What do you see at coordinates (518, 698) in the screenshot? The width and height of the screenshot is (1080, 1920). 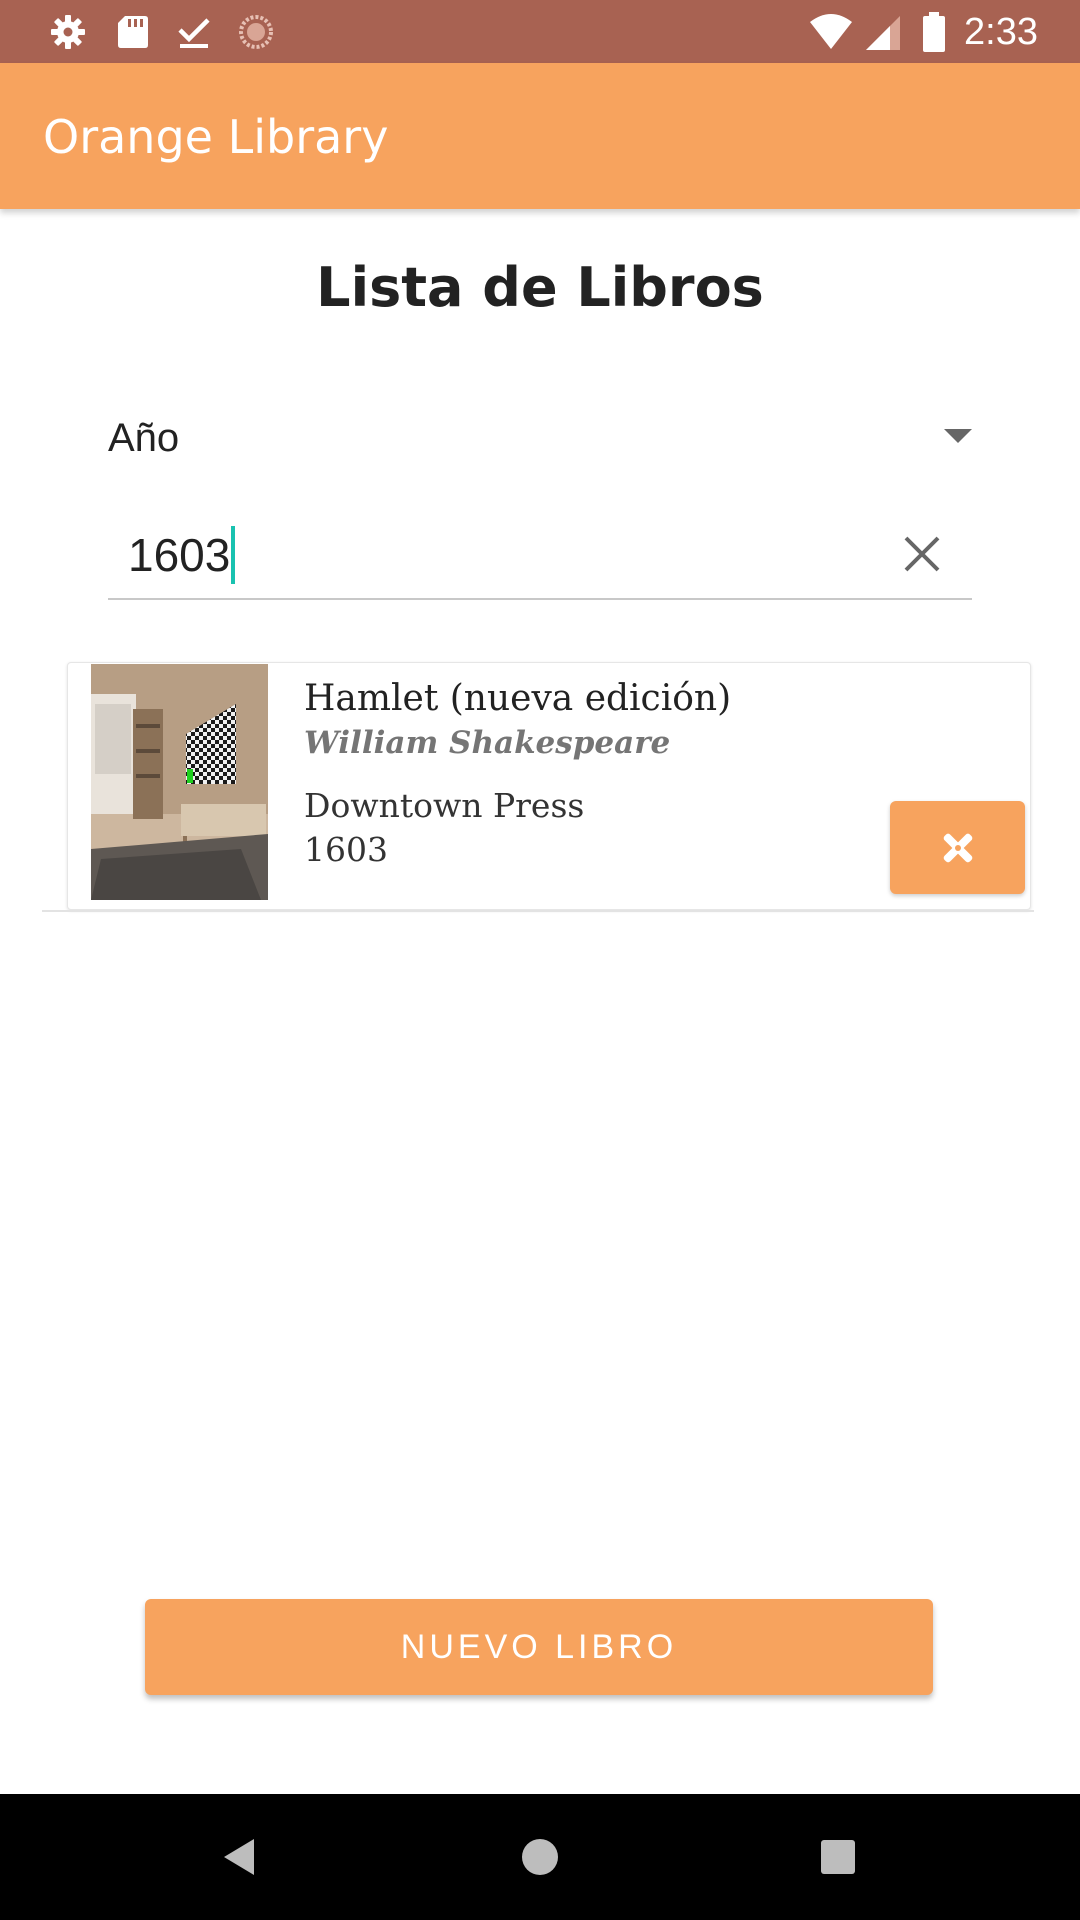 I see `book-title: Hamlet (nueva edición)` at bounding box center [518, 698].